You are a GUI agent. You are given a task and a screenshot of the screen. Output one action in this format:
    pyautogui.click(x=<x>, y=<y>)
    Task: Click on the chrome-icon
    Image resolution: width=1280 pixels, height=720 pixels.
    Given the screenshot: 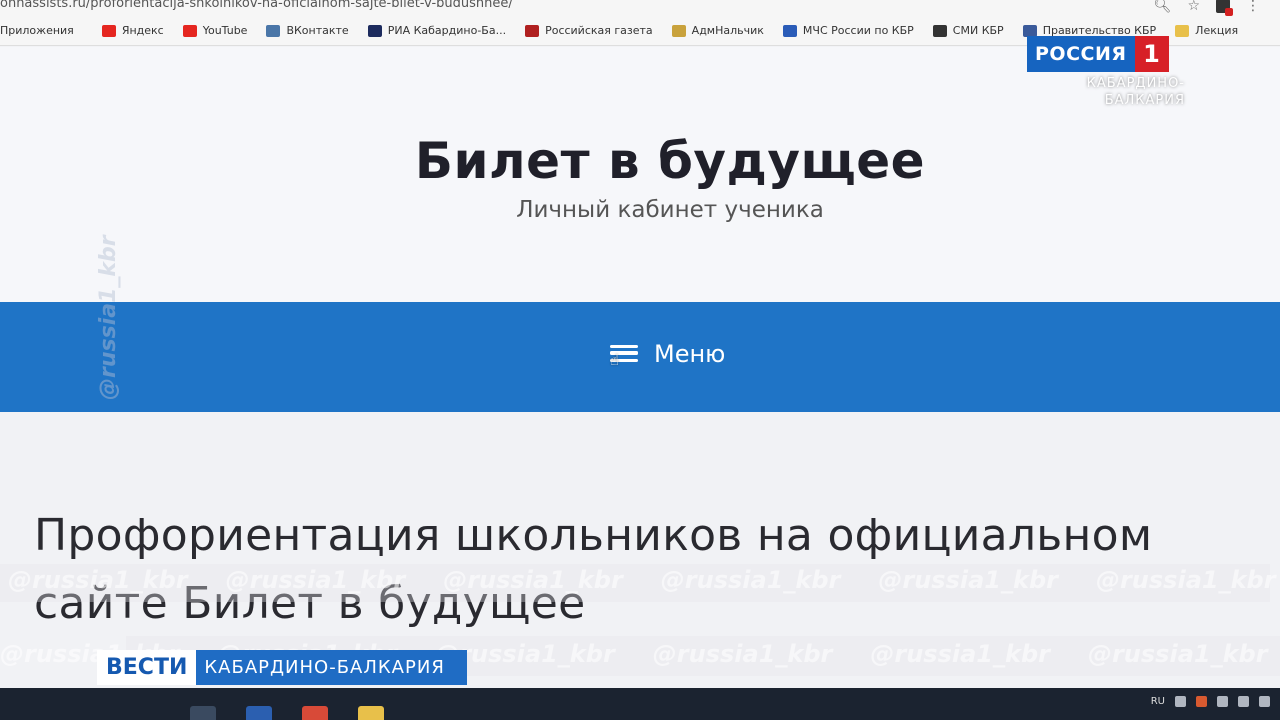 What is the action you would take?
    pyautogui.click(x=315, y=713)
    